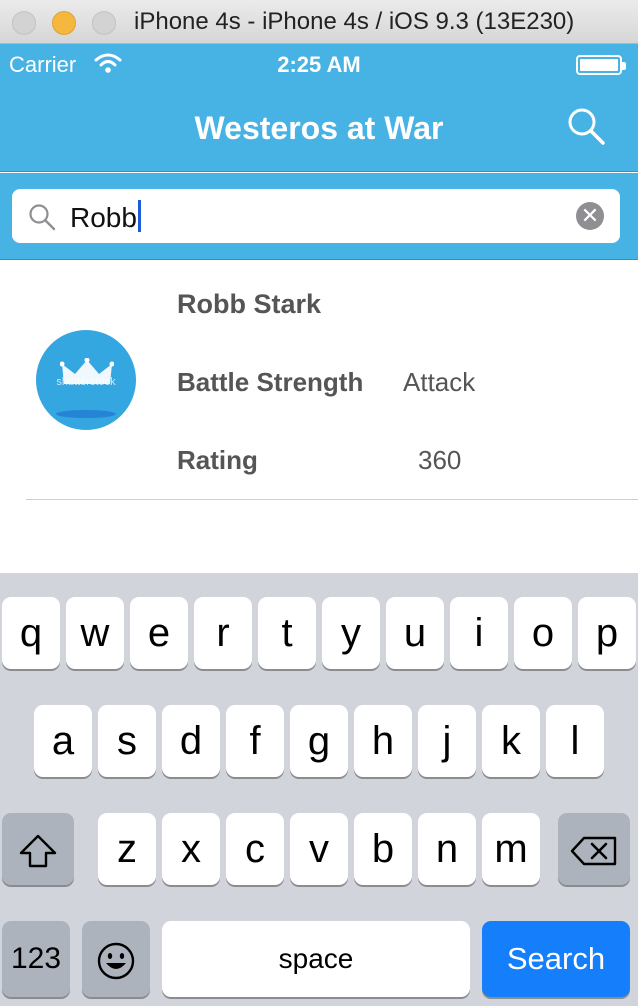  What do you see at coordinates (31, 633) in the screenshot?
I see `key-q: q` at bounding box center [31, 633].